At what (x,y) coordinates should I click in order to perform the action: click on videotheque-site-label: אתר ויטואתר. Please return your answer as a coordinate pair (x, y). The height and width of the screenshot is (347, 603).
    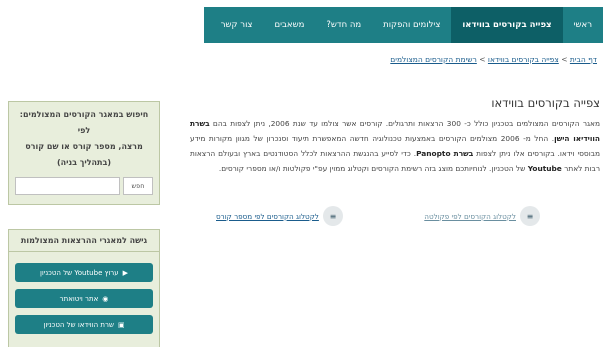
    Looking at the image, I should click on (79, 298).